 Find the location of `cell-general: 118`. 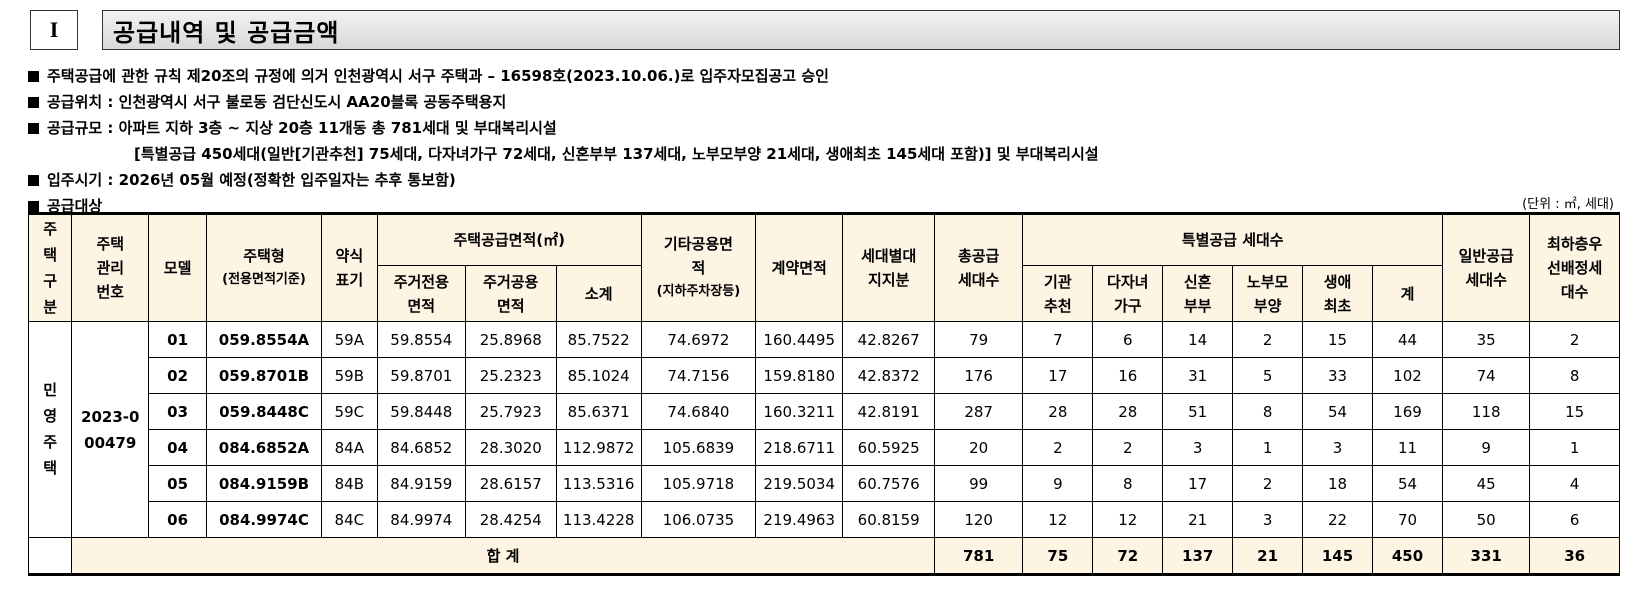

cell-general: 118 is located at coordinates (1486, 411).